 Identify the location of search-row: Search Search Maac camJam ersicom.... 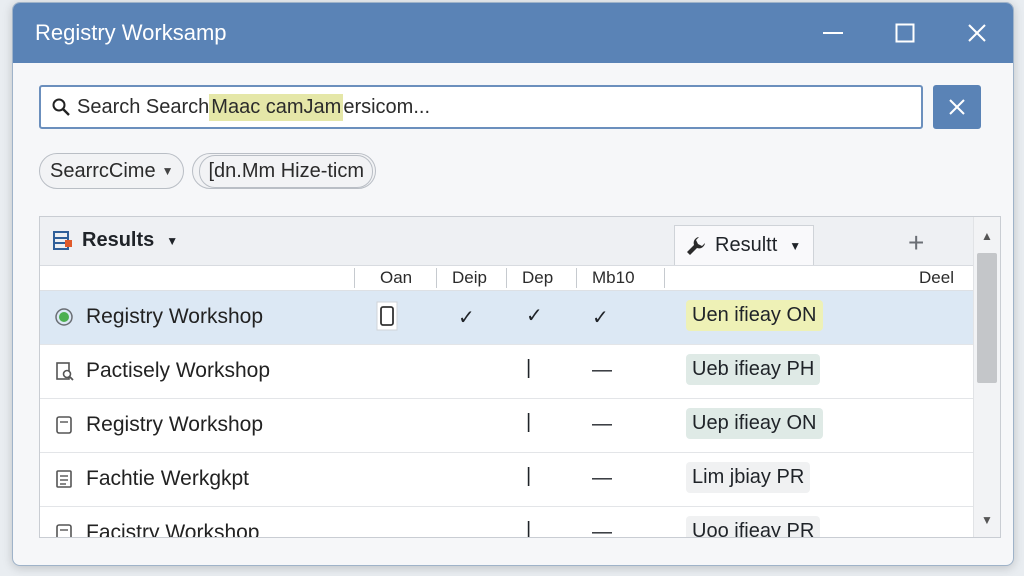
(510, 107).